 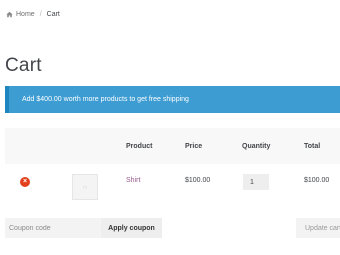 I want to click on column-header-product: Product, so click(x=139, y=146).